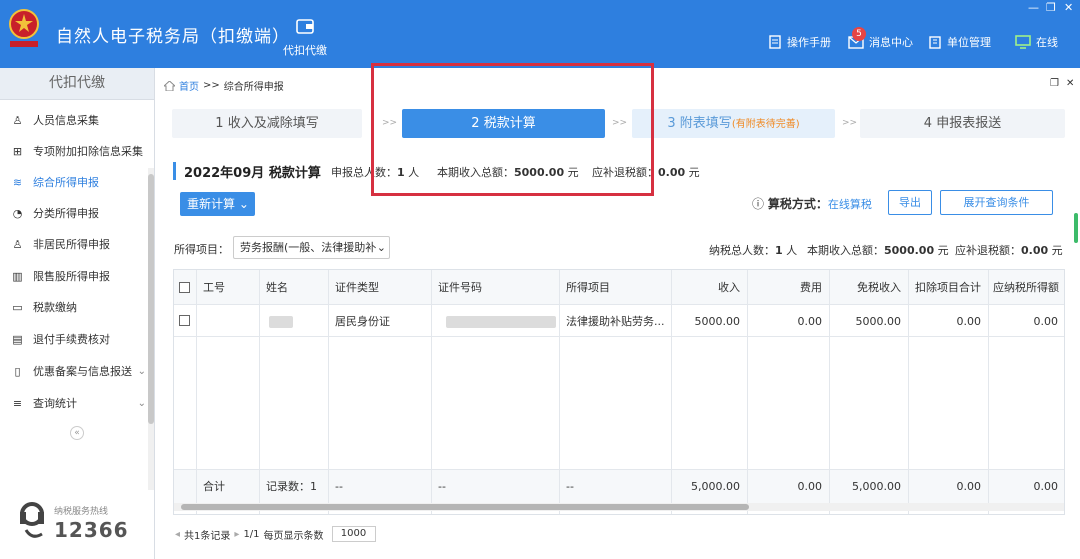  Describe the element at coordinates (962, 123) in the screenshot. I see `step-report-submission: 4 申报表报送` at that location.